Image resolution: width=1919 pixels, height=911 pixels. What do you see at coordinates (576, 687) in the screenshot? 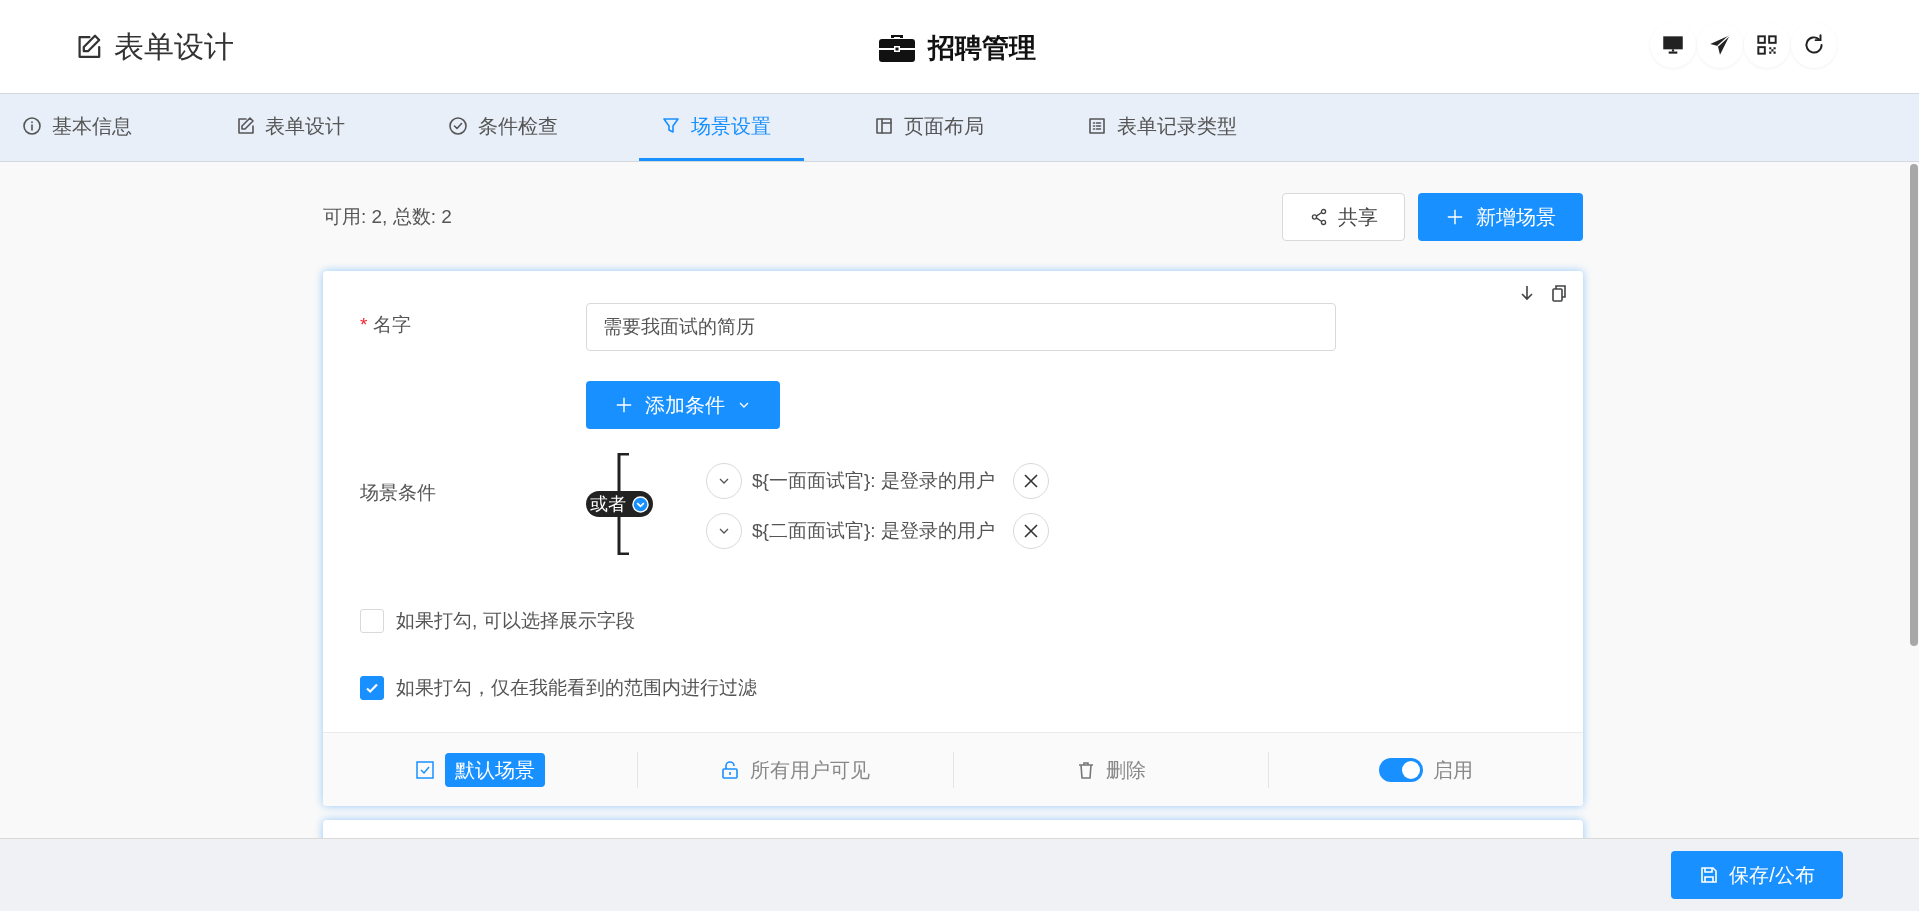
I see `checkbox-label: 如果打勾，仅在我能看到的范围内进行过滤` at bounding box center [576, 687].